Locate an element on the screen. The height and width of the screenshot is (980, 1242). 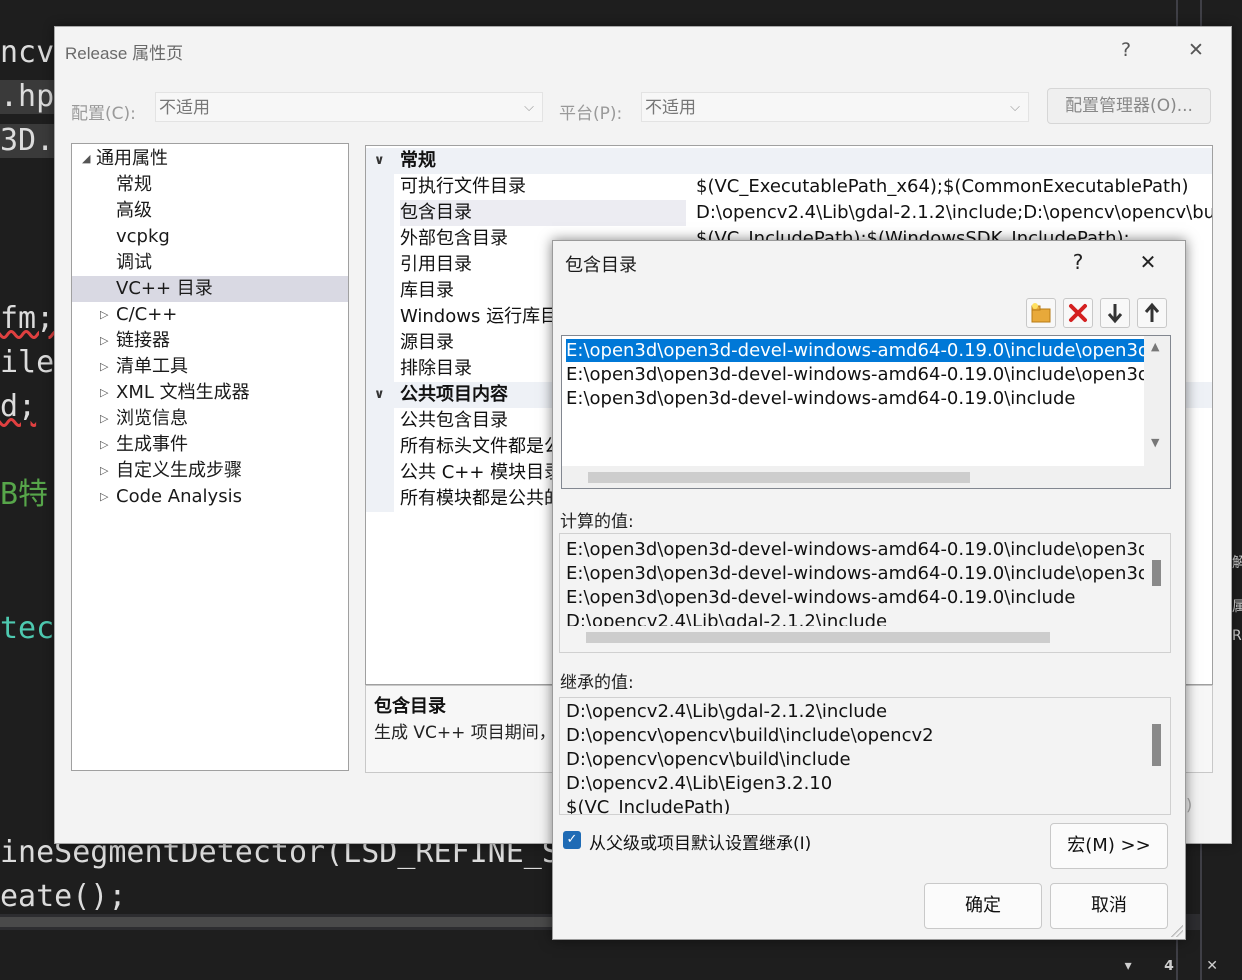
code-line: .hp is located at coordinates (27, 96).